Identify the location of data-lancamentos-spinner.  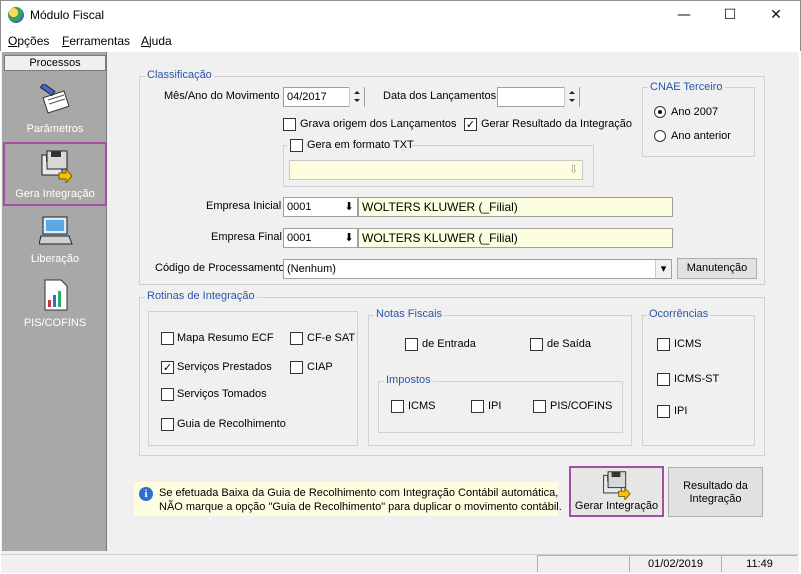
(571, 97).